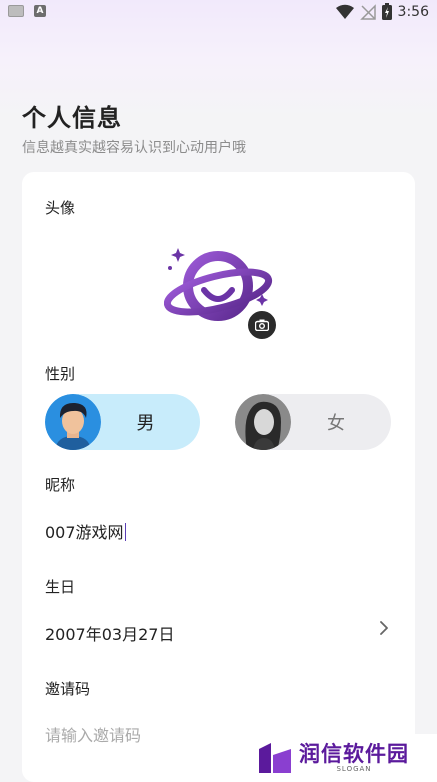  Describe the element at coordinates (367, 11) in the screenshot. I see `no-signal-icon` at that location.